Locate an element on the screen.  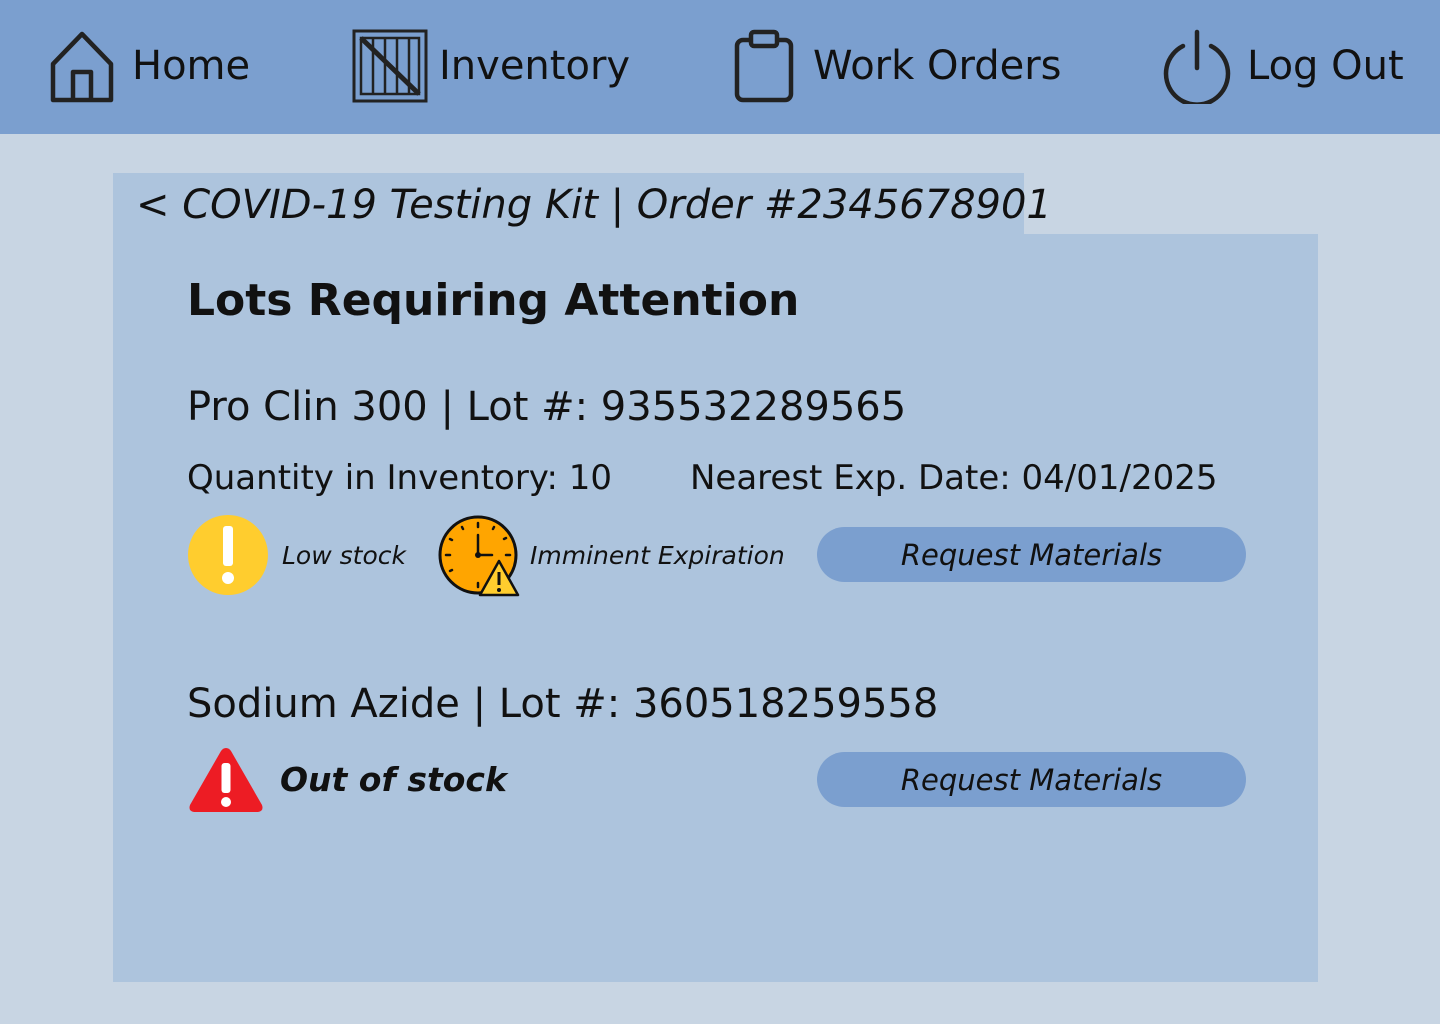
clipboard-icon is located at coordinates (764, 66).